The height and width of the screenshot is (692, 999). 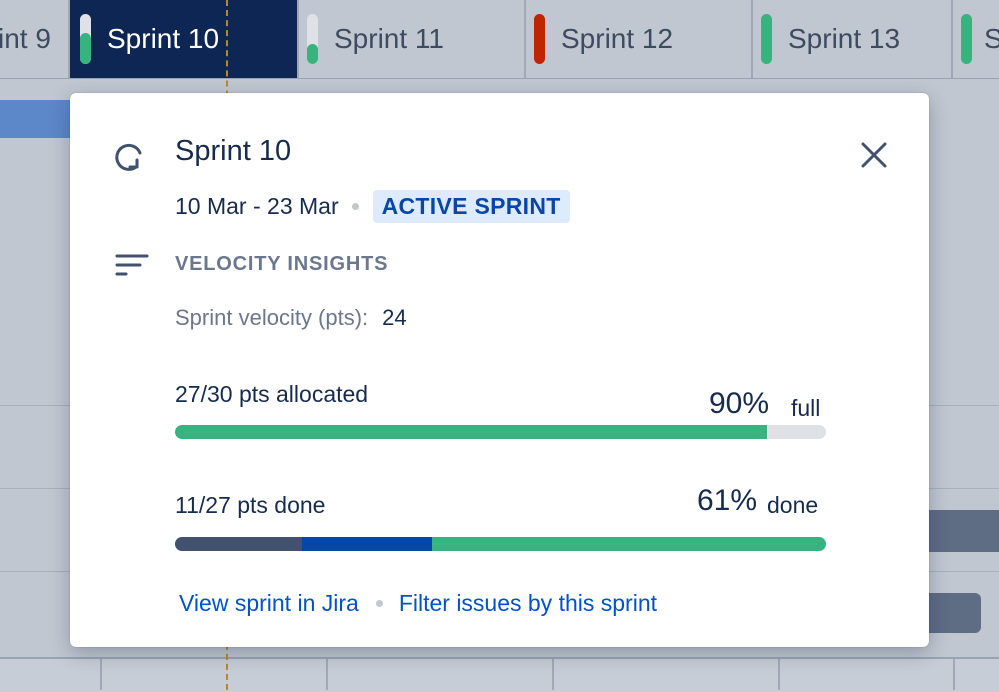 What do you see at coordinates (991, 38) in the screenshot?
I see `sprint-tab-label: S` at bounding box center [991, 38].